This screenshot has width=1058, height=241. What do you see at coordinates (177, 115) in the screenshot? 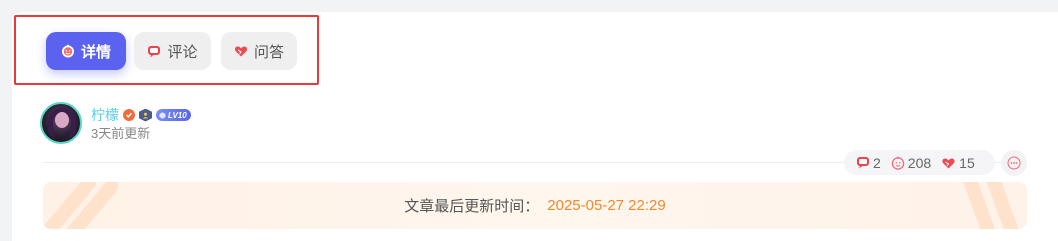
I see `level-text: LV10` at bounding box center [177, 115].